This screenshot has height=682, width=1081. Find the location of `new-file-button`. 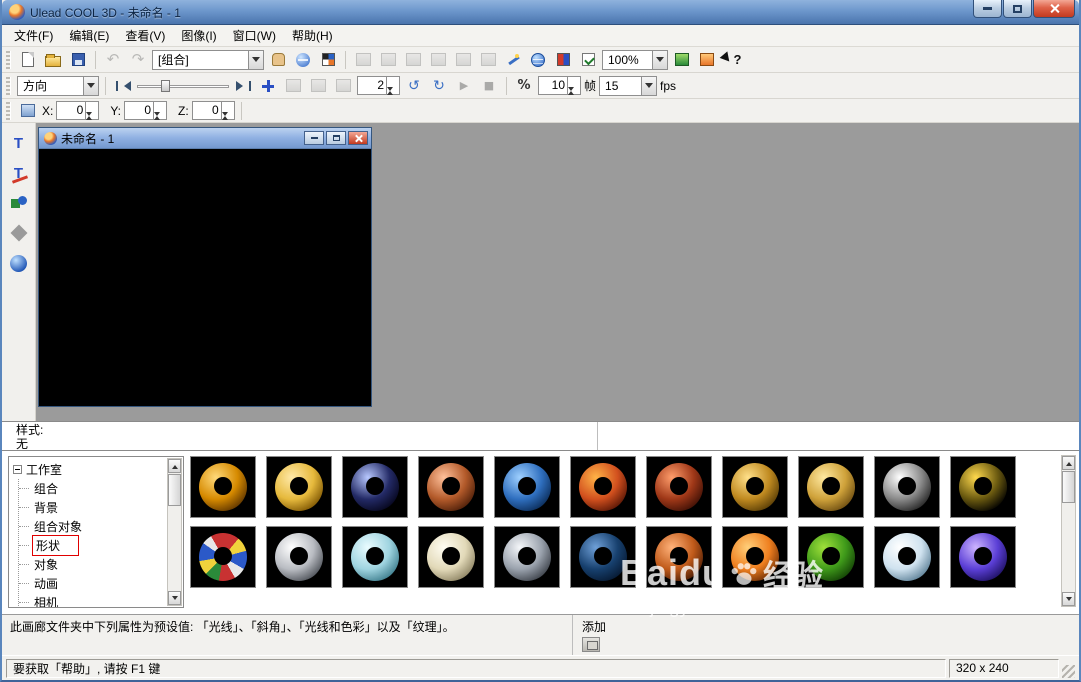

new-file-button is located at coordinates (28, 60).